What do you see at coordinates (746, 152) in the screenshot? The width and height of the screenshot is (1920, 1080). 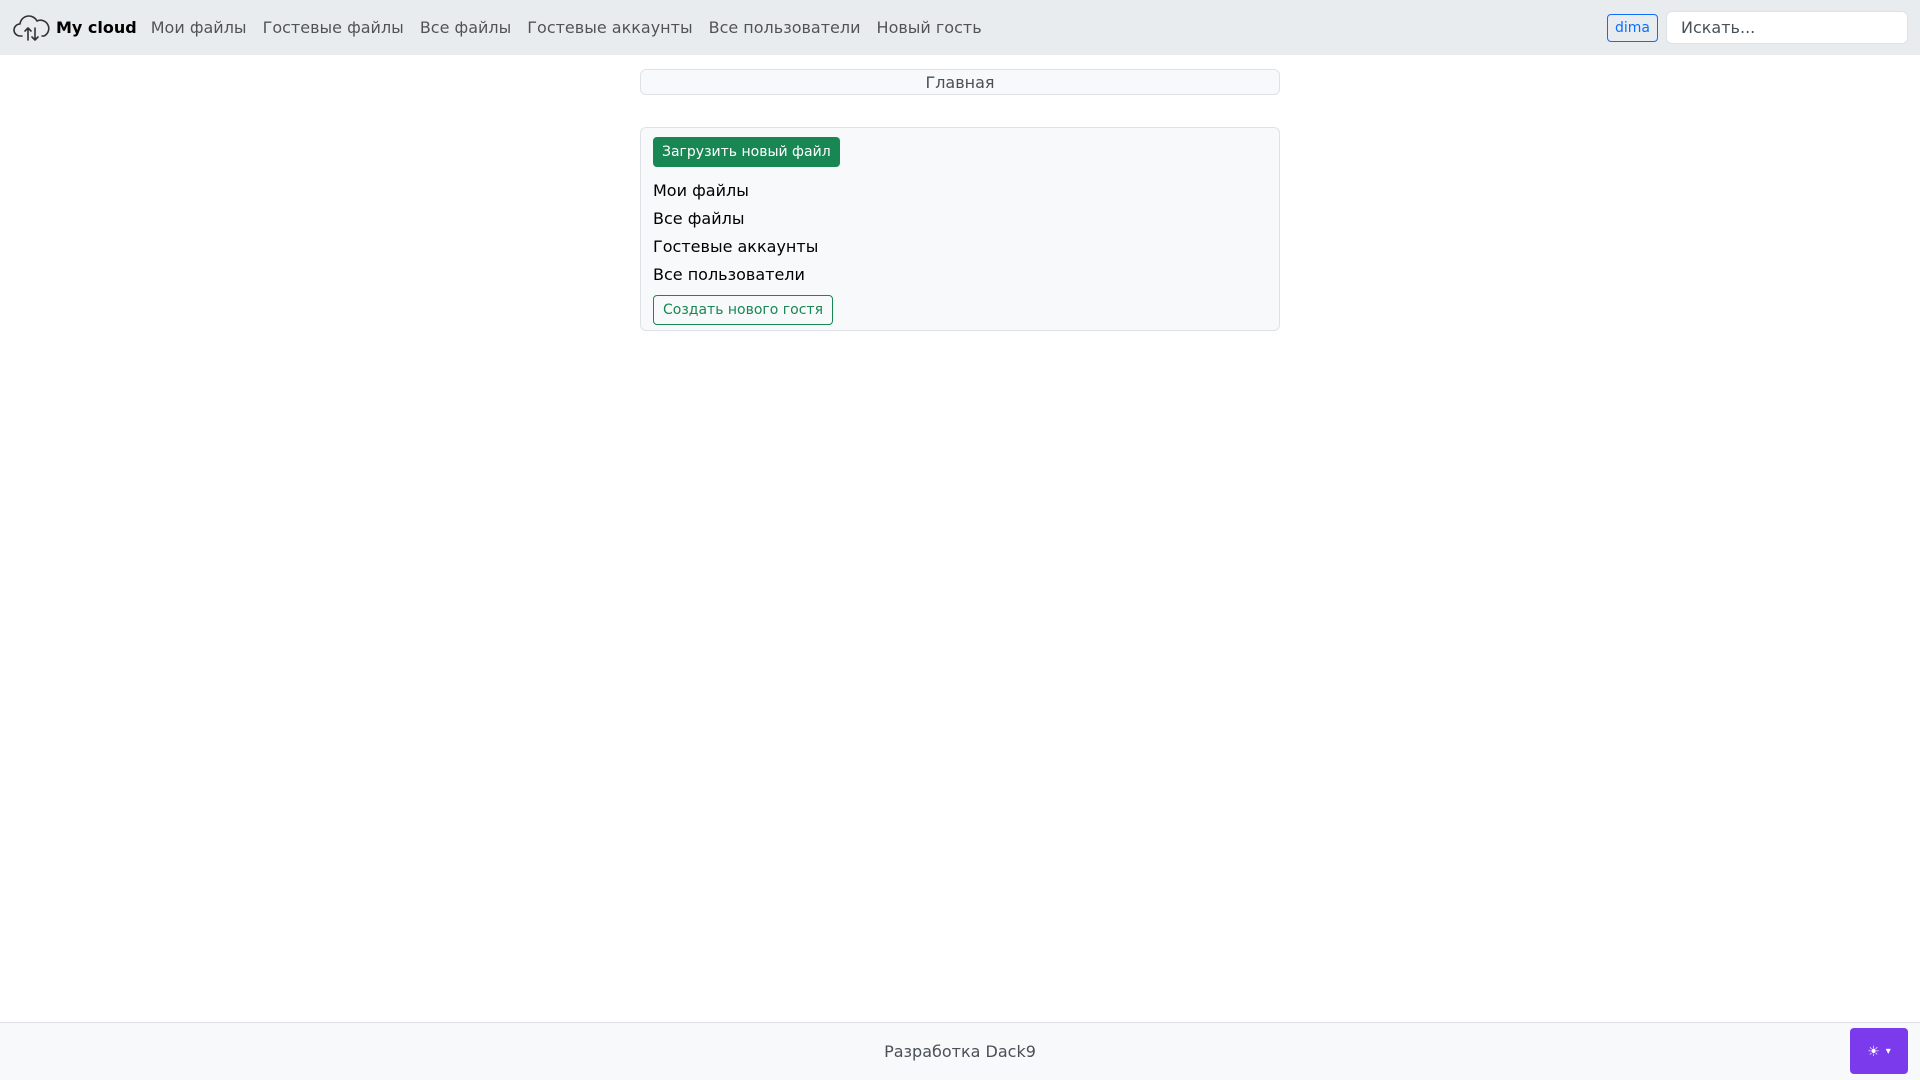 I see `upload-file-button: Загрузить новый файл` at bounding box center [746, 152].